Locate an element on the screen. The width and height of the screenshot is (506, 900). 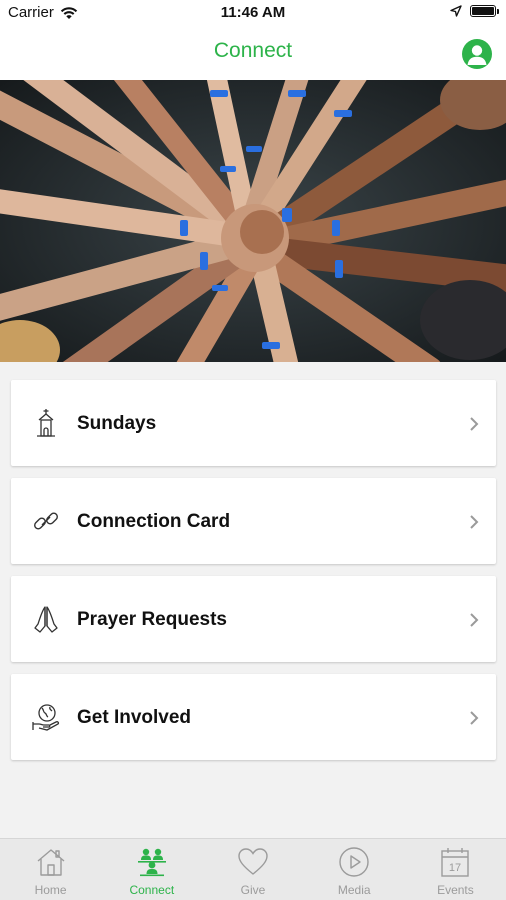
praying-hands-icon is located at coordinates (46, 619).